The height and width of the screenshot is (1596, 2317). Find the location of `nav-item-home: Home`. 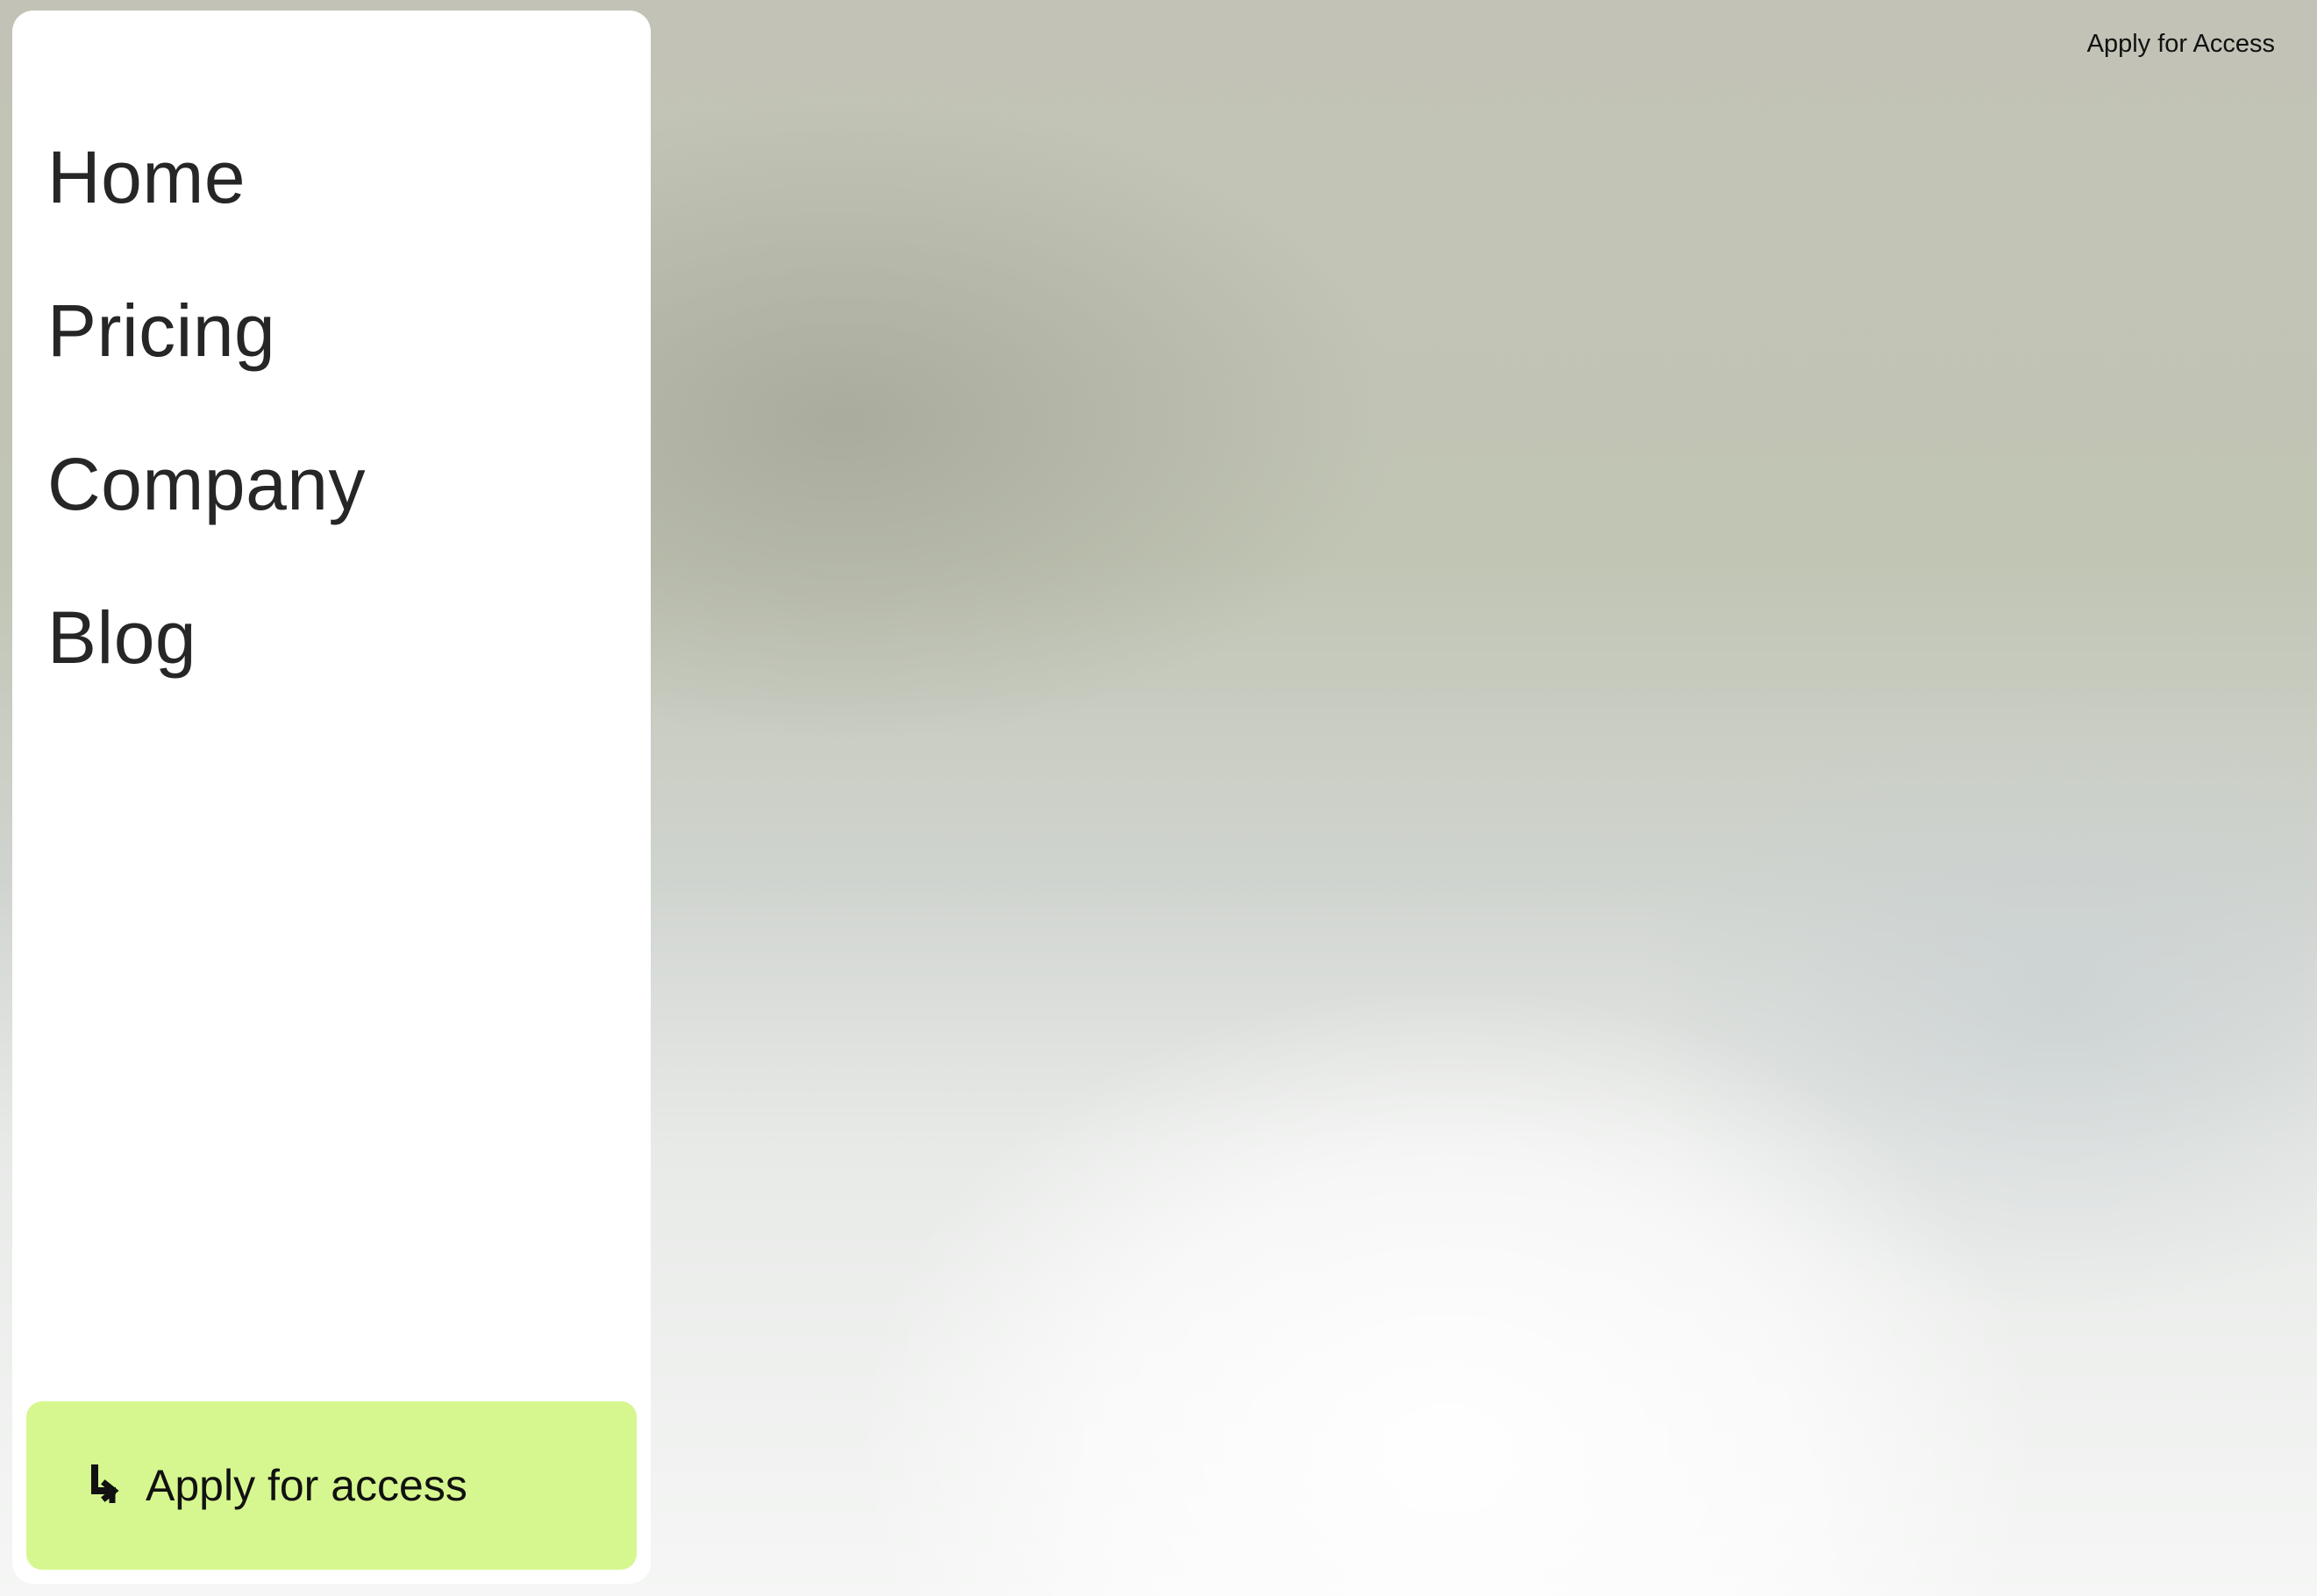

nav-item-home: Home is located at coordinates (207, 177).